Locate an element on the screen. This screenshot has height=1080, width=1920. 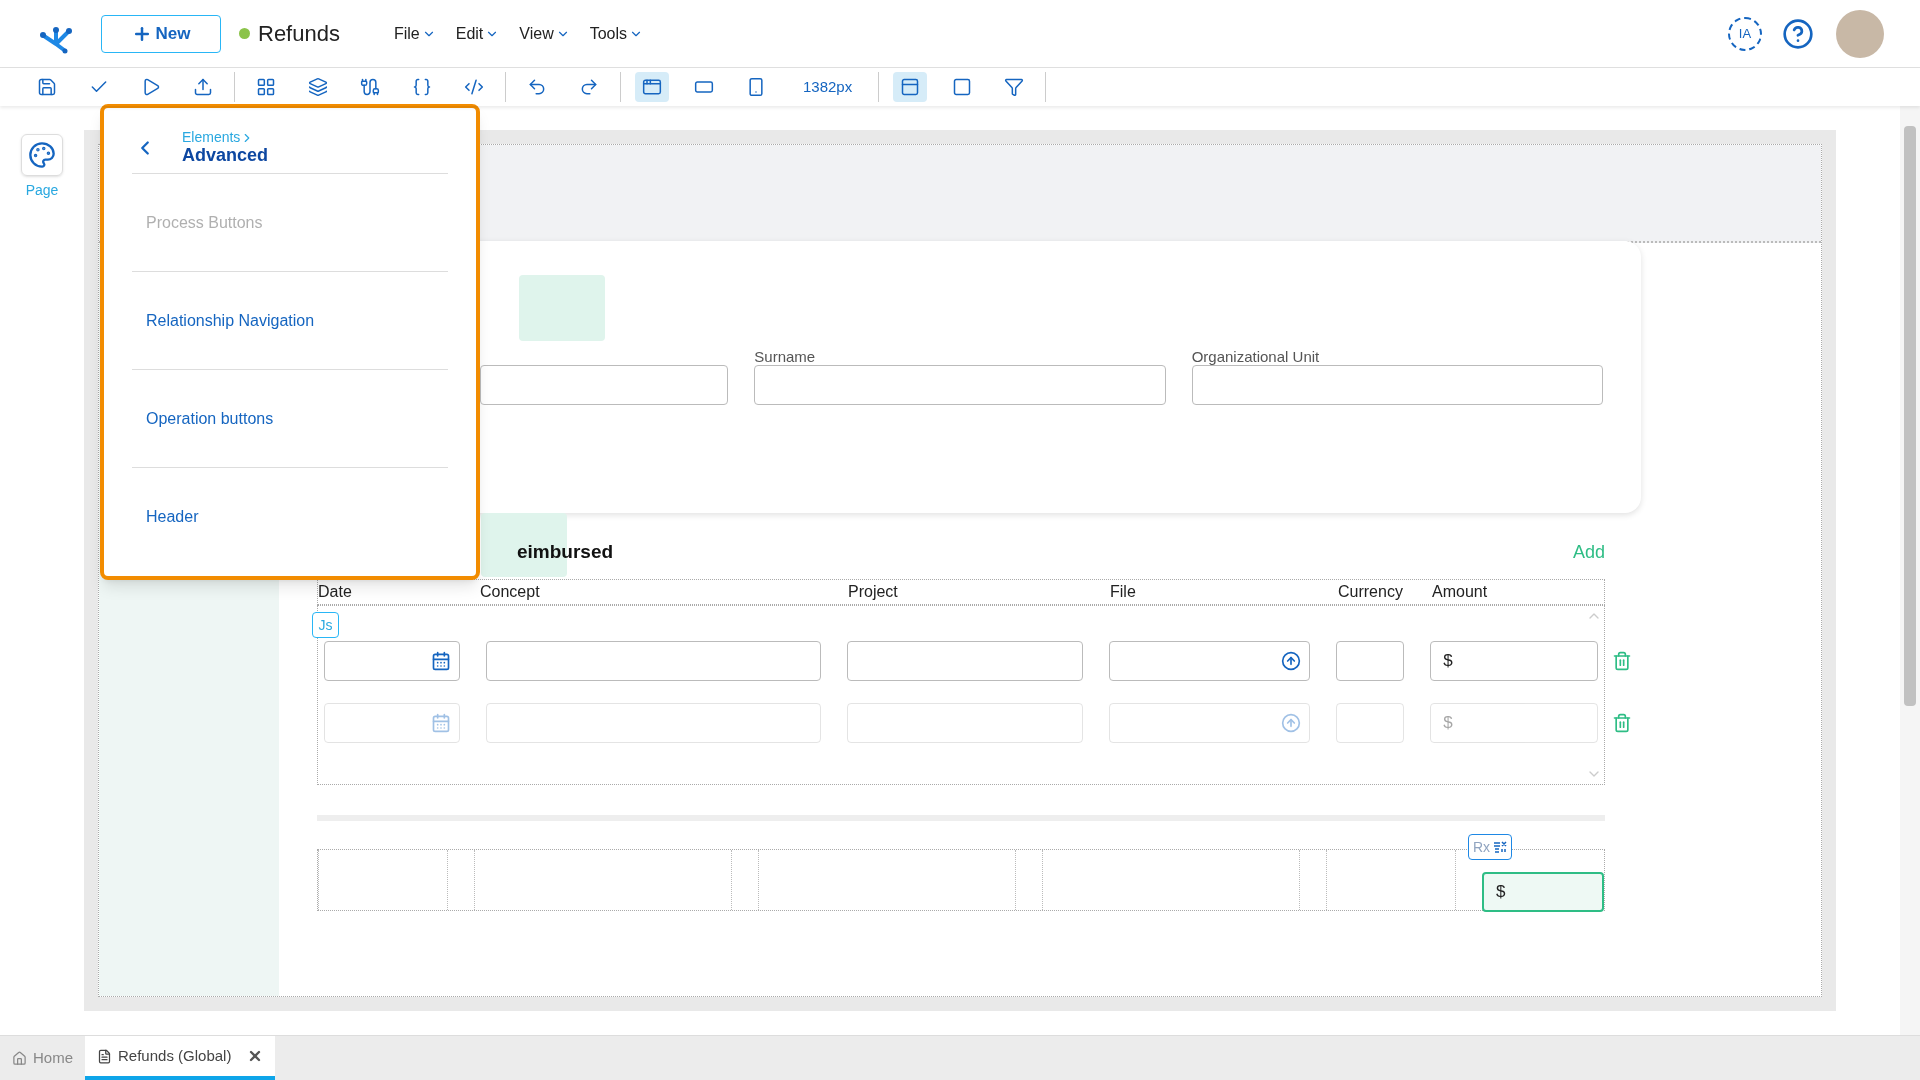
date-field is located at coordinates (392, 661).